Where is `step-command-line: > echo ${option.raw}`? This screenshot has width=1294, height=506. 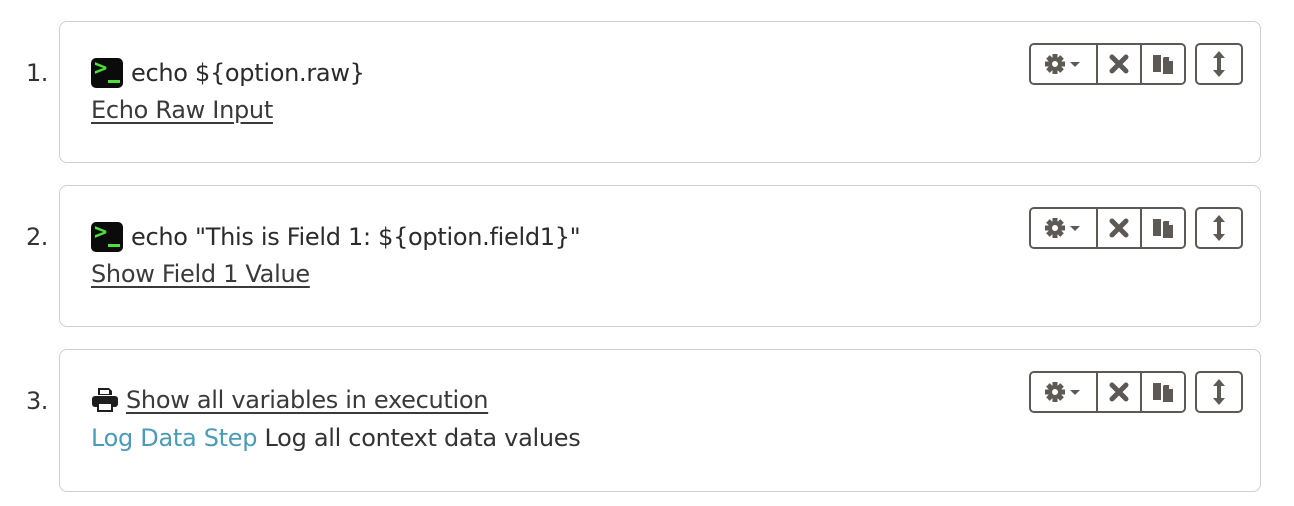 step-command-line: > echo ${option.raw} is located at coordinates (228, 72).